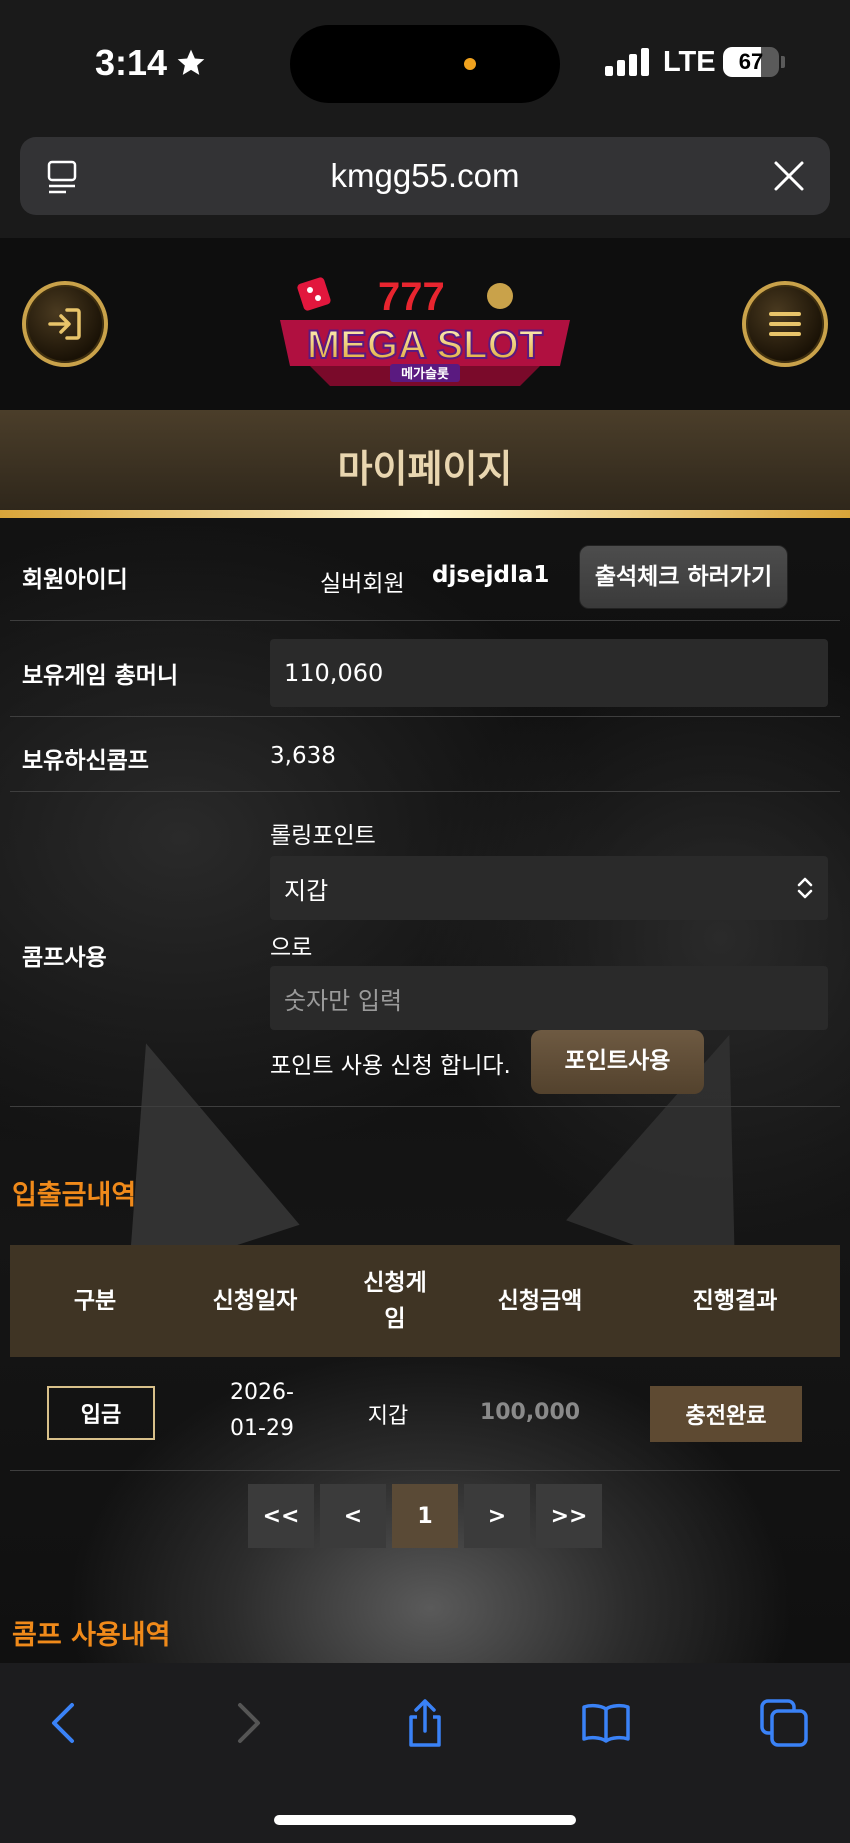  I want to click on transaction-game: 지갑, so click(388, 1416).